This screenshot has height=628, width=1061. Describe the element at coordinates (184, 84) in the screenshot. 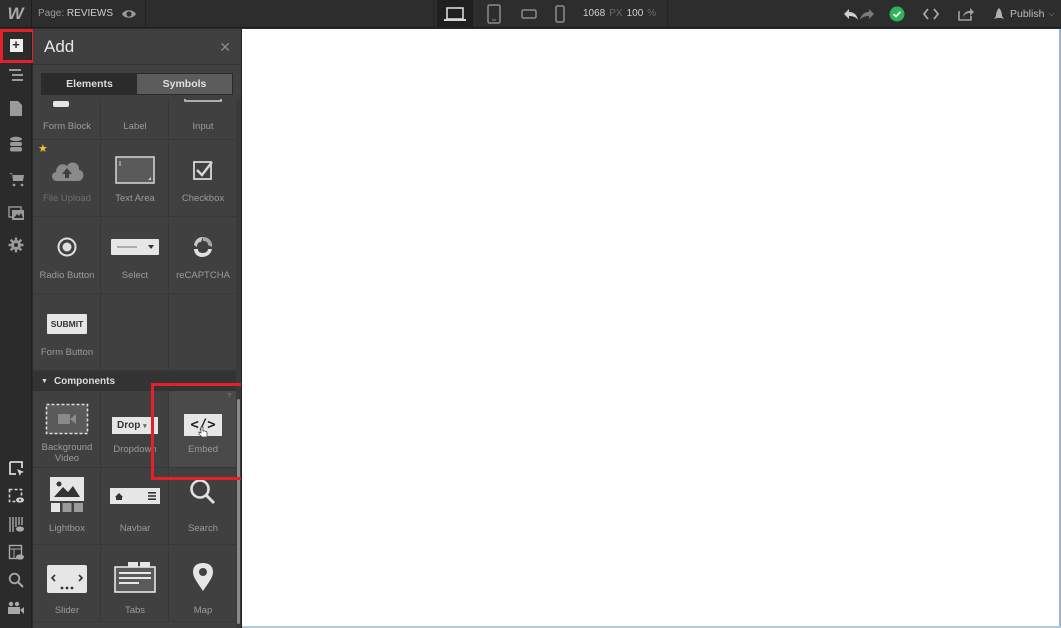

I see `tab-symbols: Symbols` at that location.